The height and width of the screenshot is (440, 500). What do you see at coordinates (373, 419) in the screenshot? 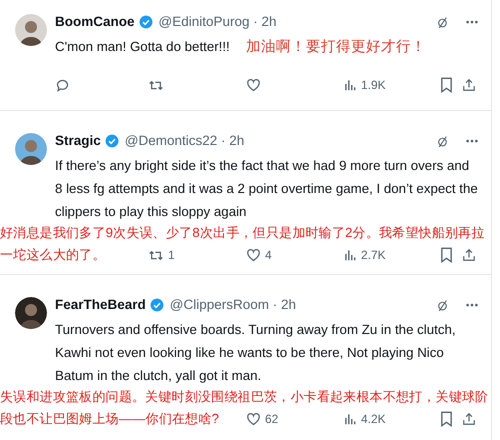
I see `view-count: 4.2K` at bounding box center [373, 419].